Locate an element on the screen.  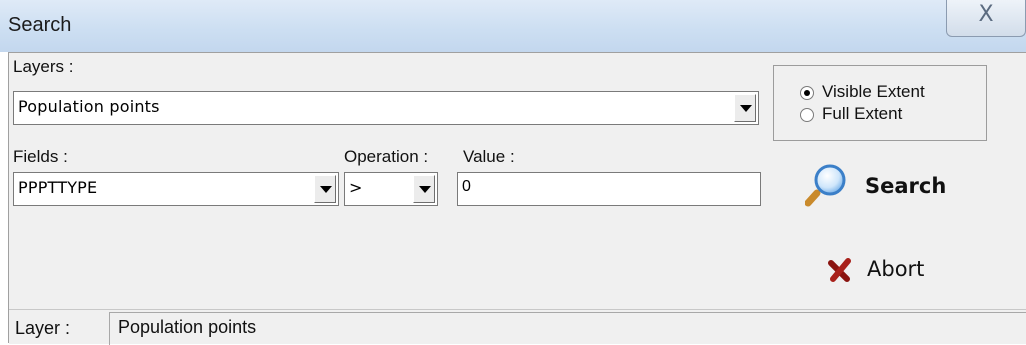
extent-group: Visible Extent Full Extent is located at coordinates (880, 103).